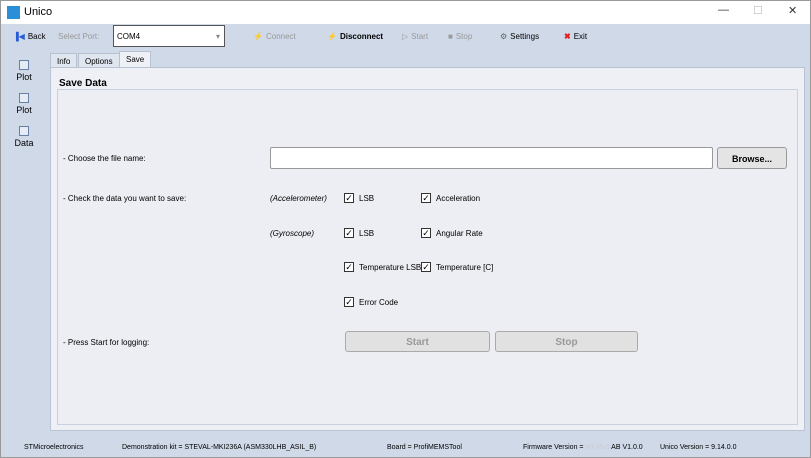 This screenshot has height=458, width=811. I want to click on close-button: ✕, so click(792, 10).